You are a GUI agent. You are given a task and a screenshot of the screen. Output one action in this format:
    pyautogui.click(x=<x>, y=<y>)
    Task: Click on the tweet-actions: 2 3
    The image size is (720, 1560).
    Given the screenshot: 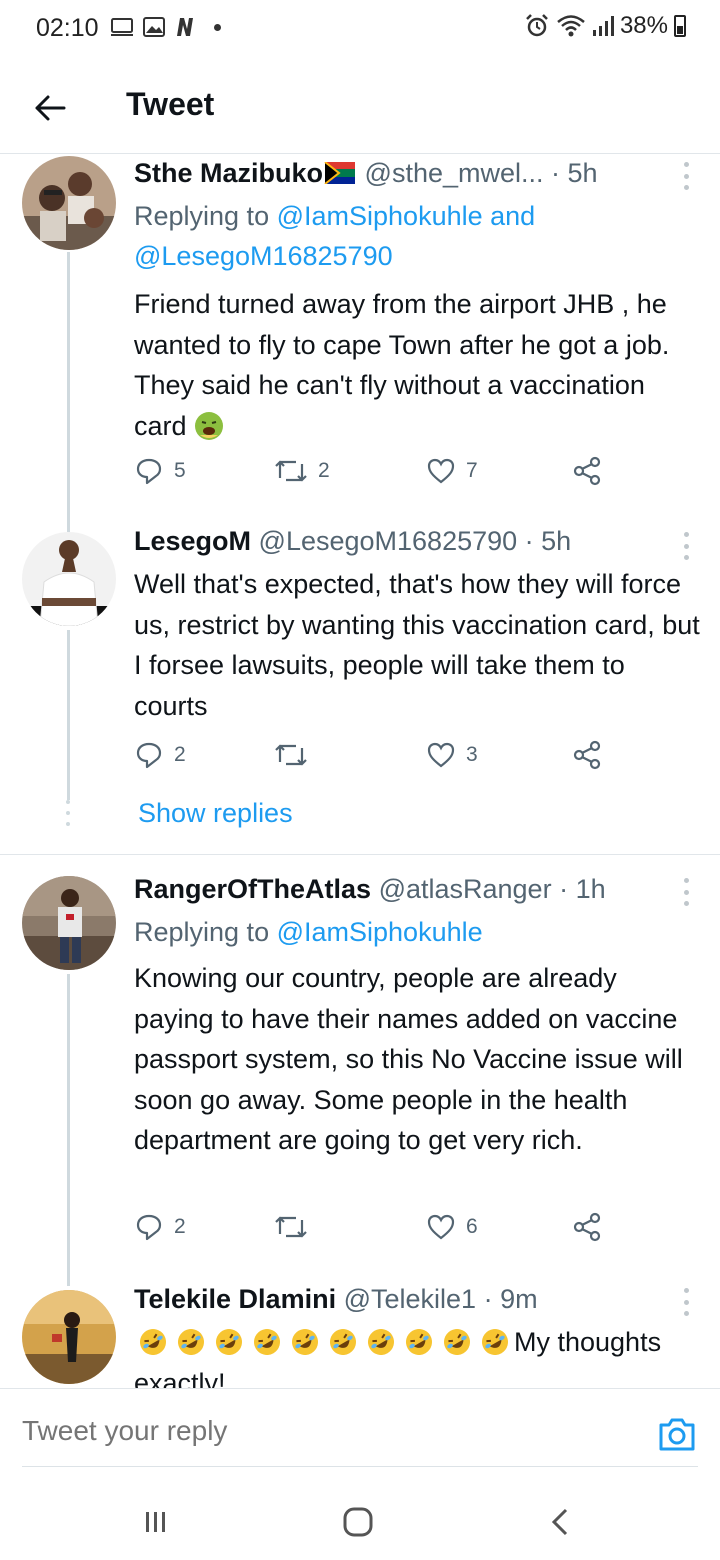 What is the action you would take?
    pyautogui.click(x=374, y=760)
    